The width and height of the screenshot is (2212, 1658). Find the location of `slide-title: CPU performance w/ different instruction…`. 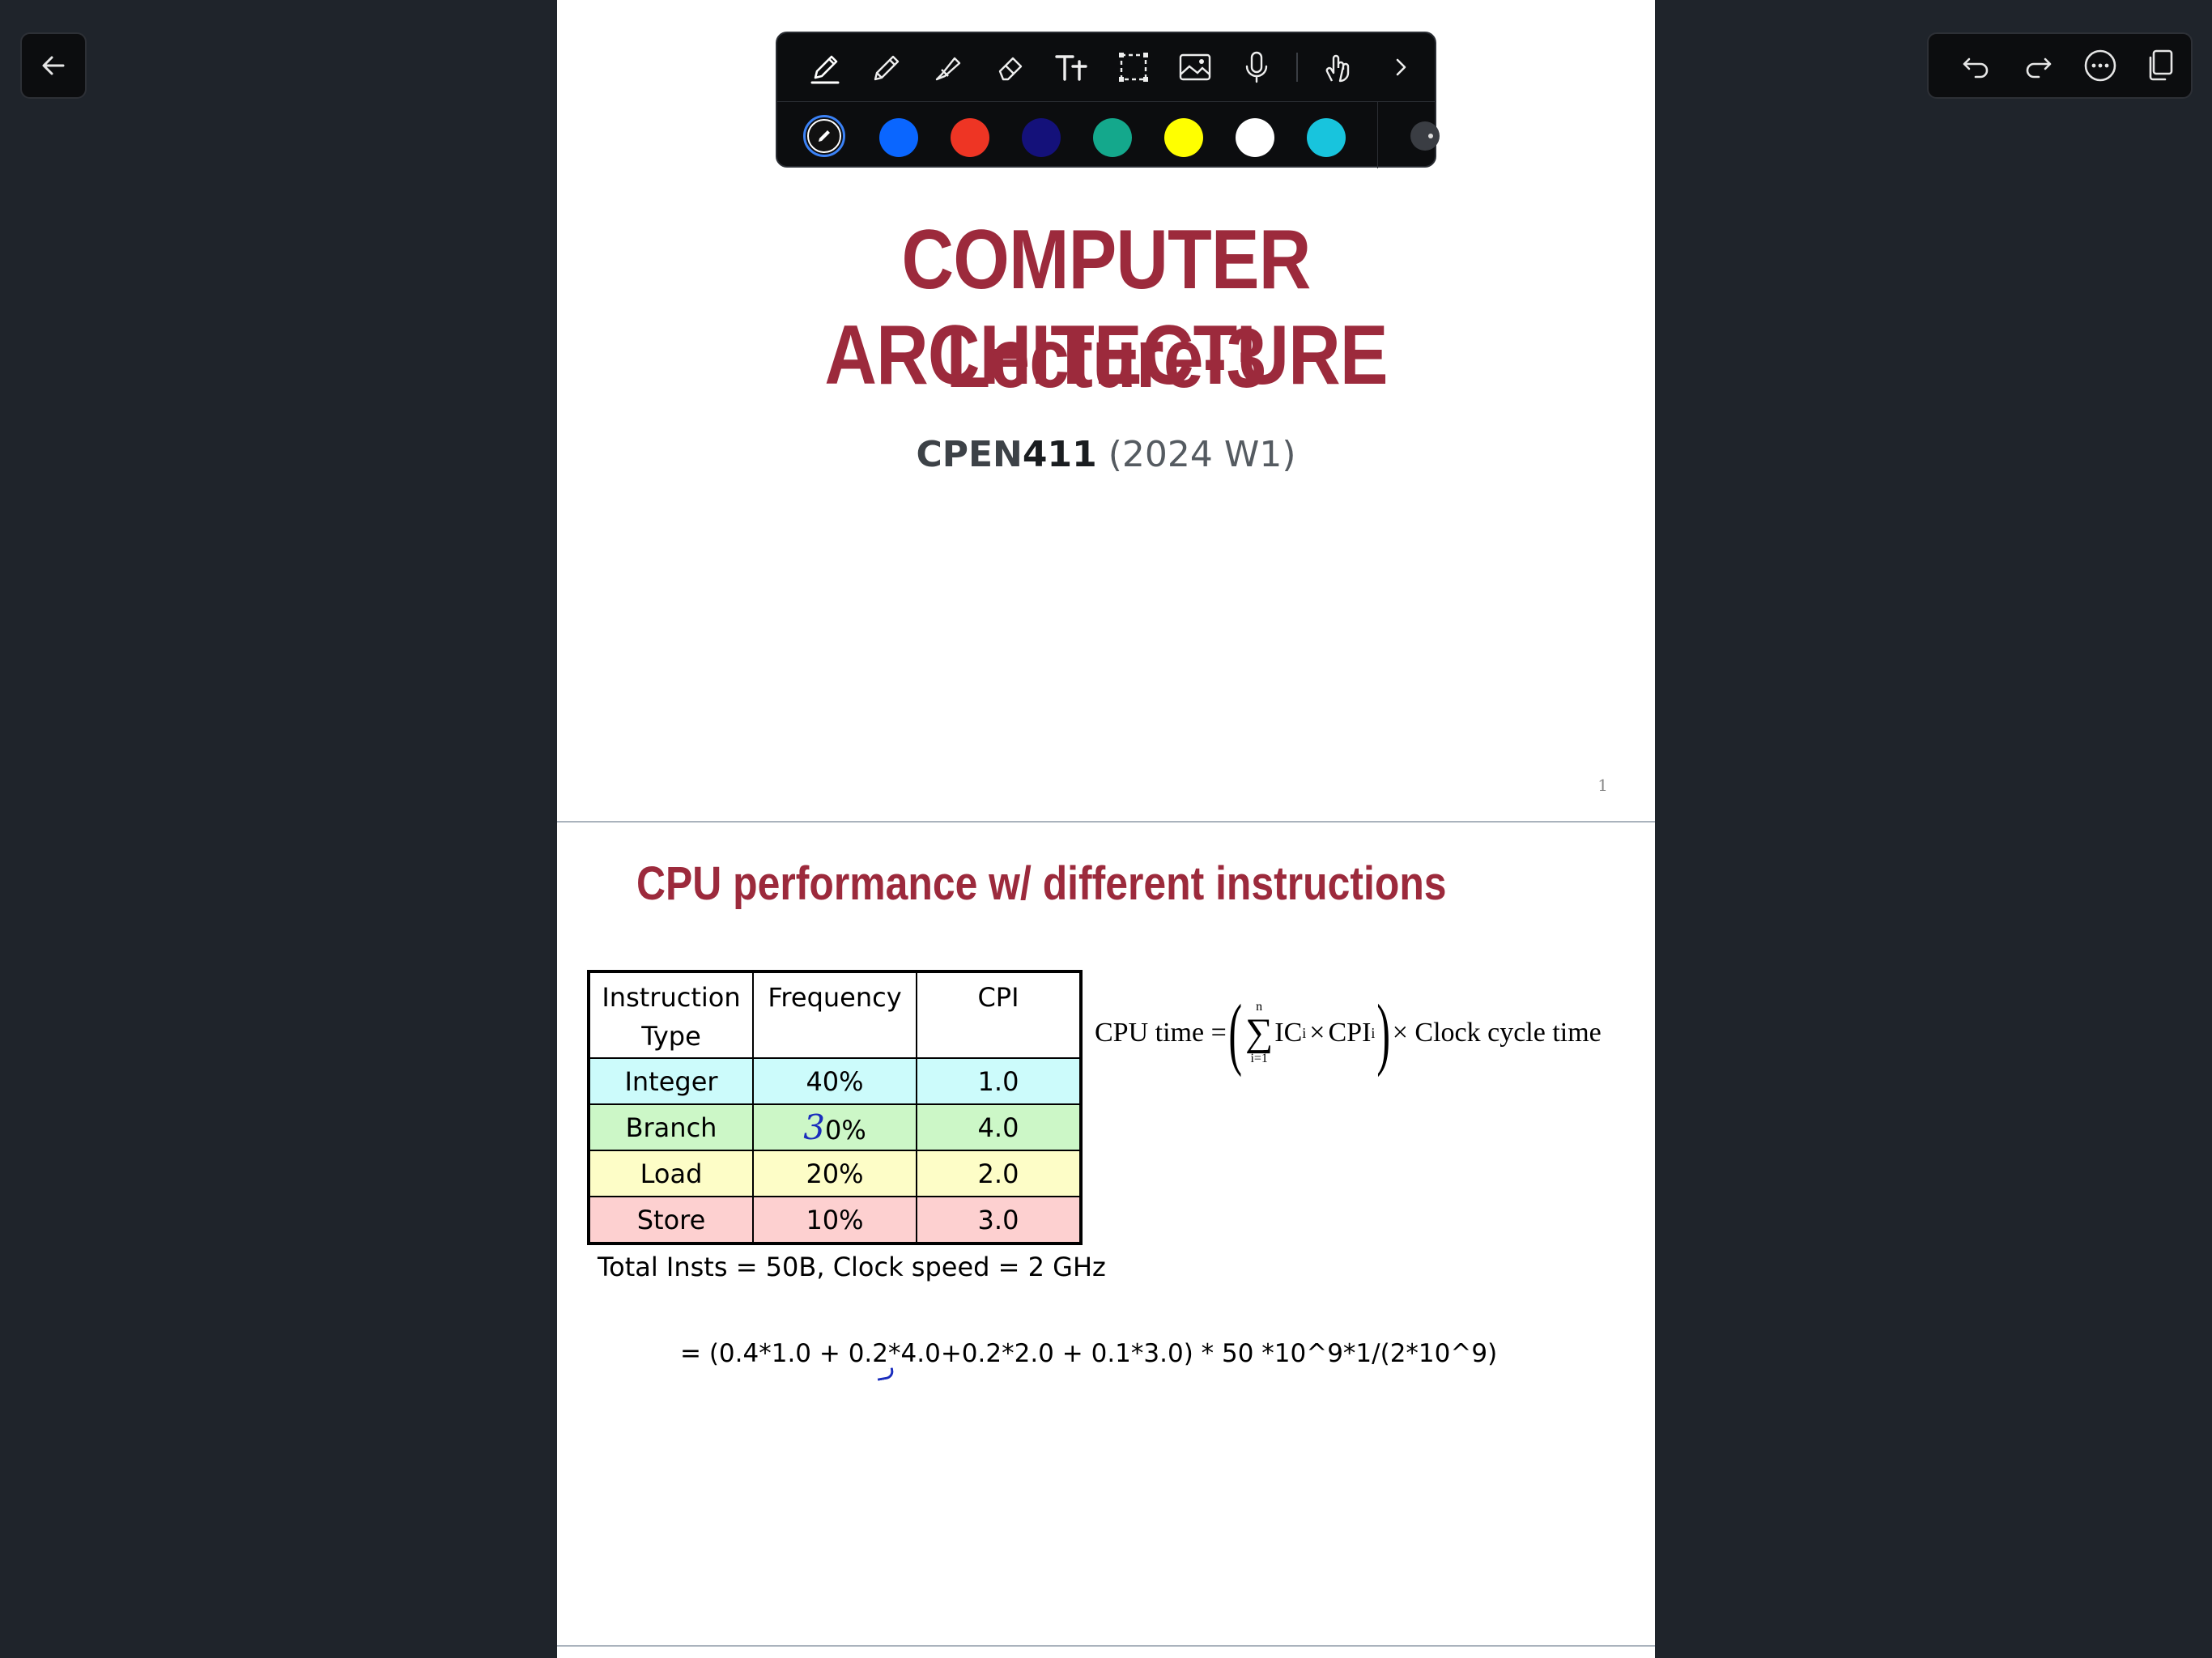

slide-title: CPU performance w/ different instruction… is located at coordinates (1042, 883).